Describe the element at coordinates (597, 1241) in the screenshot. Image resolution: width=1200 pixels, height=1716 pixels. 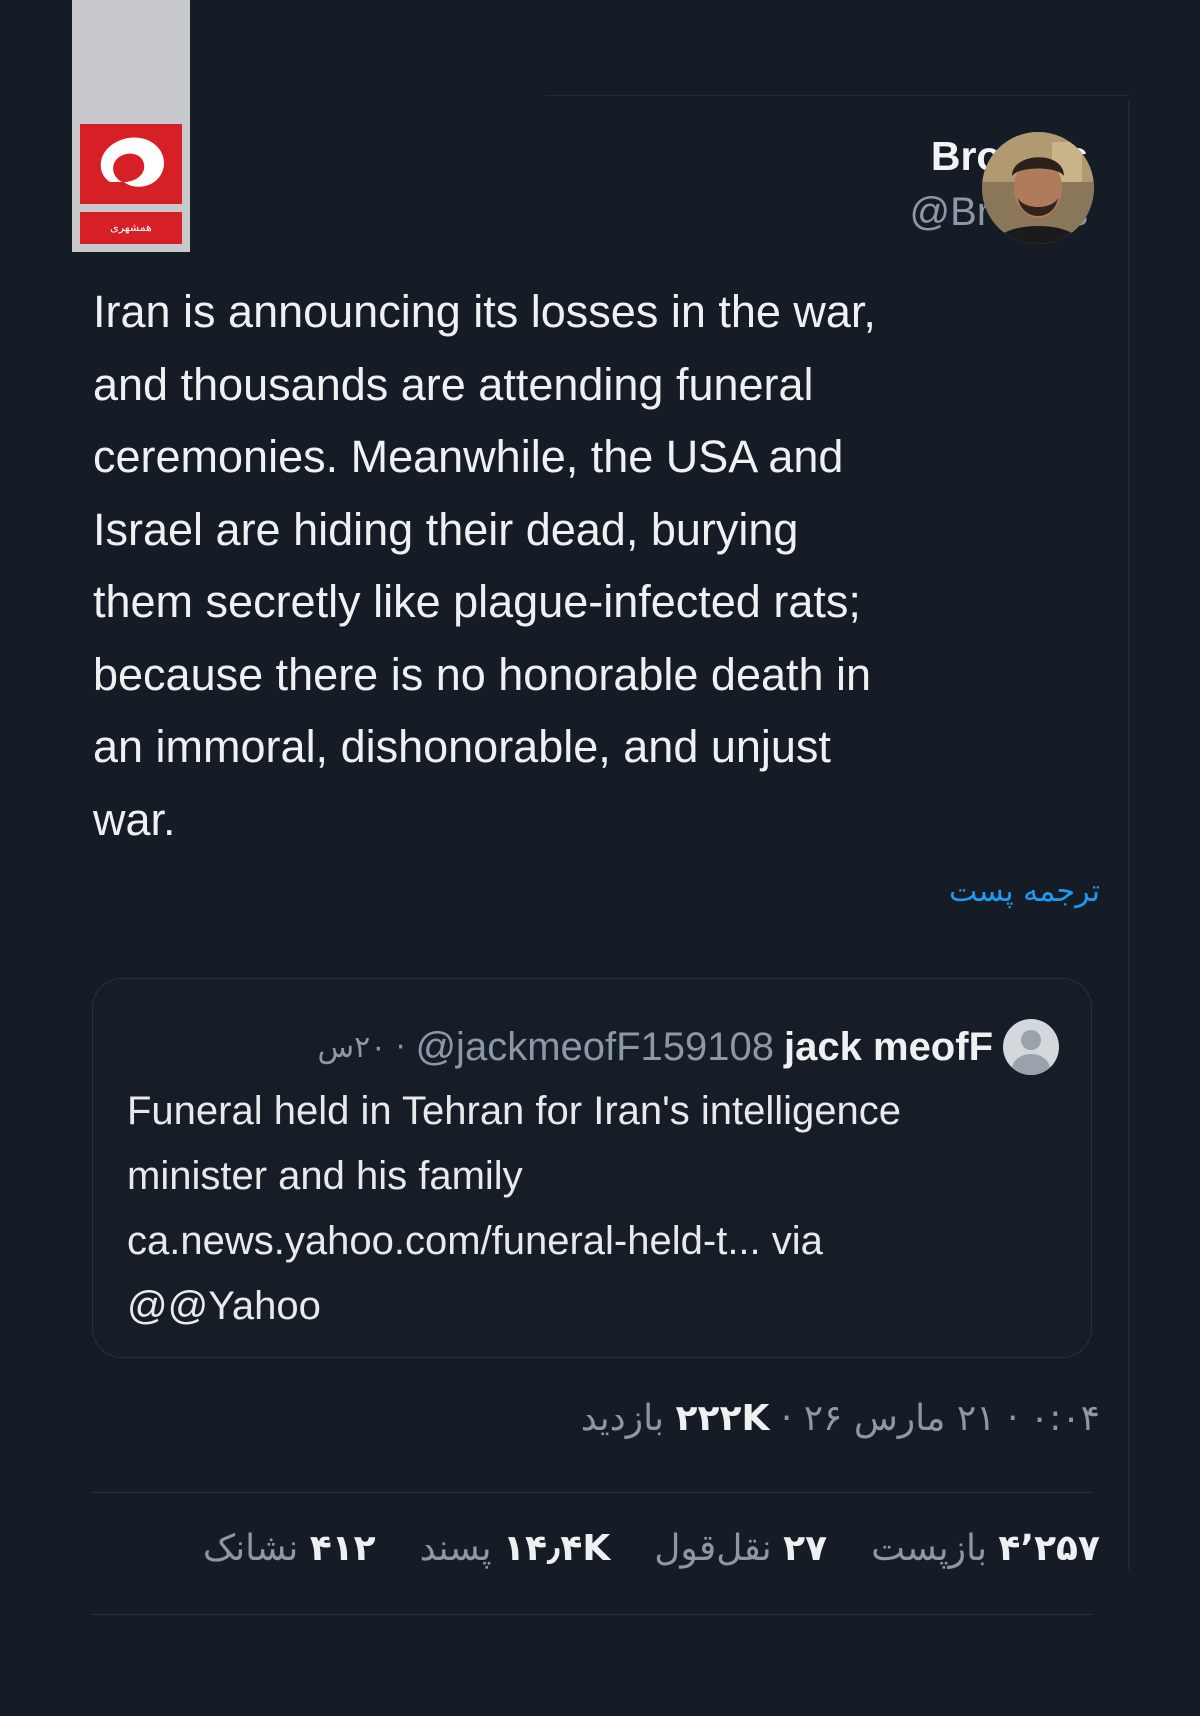
I see `quoted-link: ca.news.yahoo.com/funeral-held-t... via` at that location.